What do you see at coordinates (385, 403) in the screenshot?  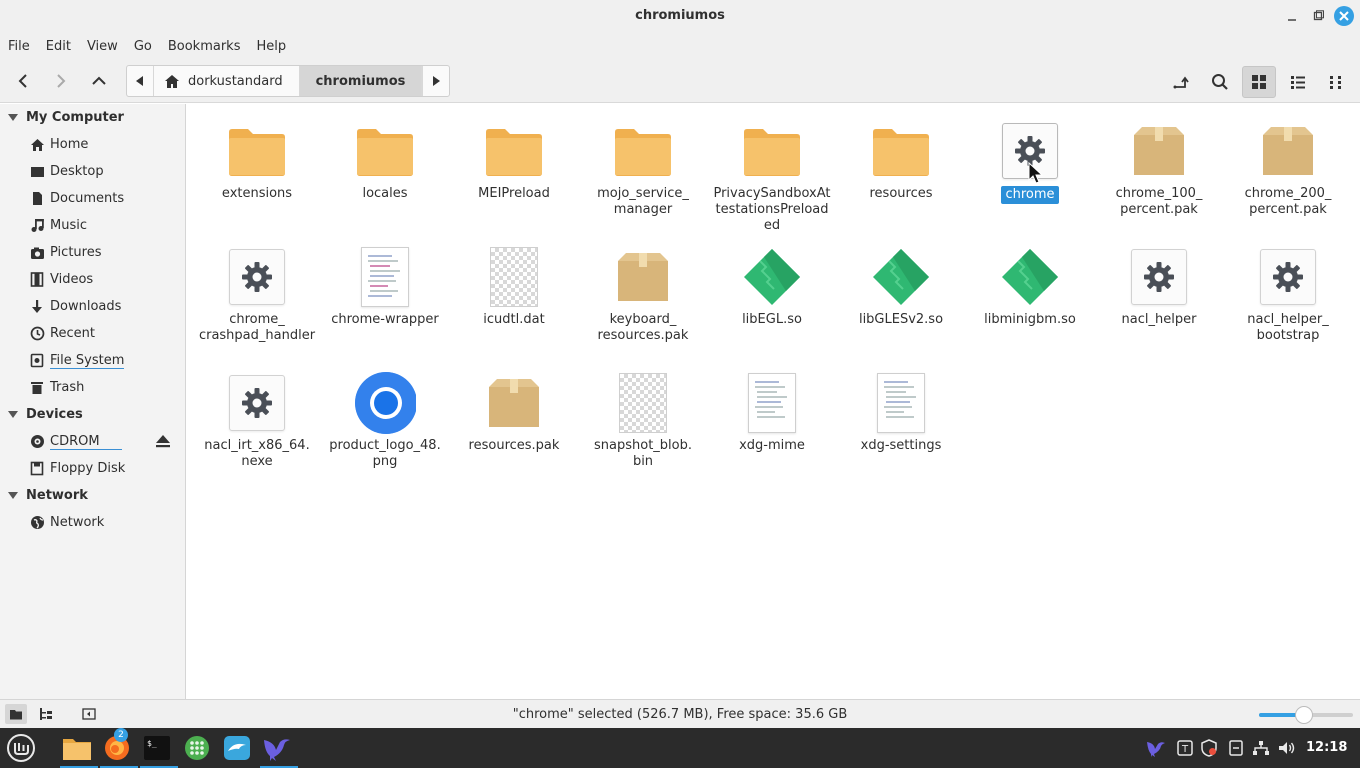 I see `image-icon` at bounding box center [385, 403].